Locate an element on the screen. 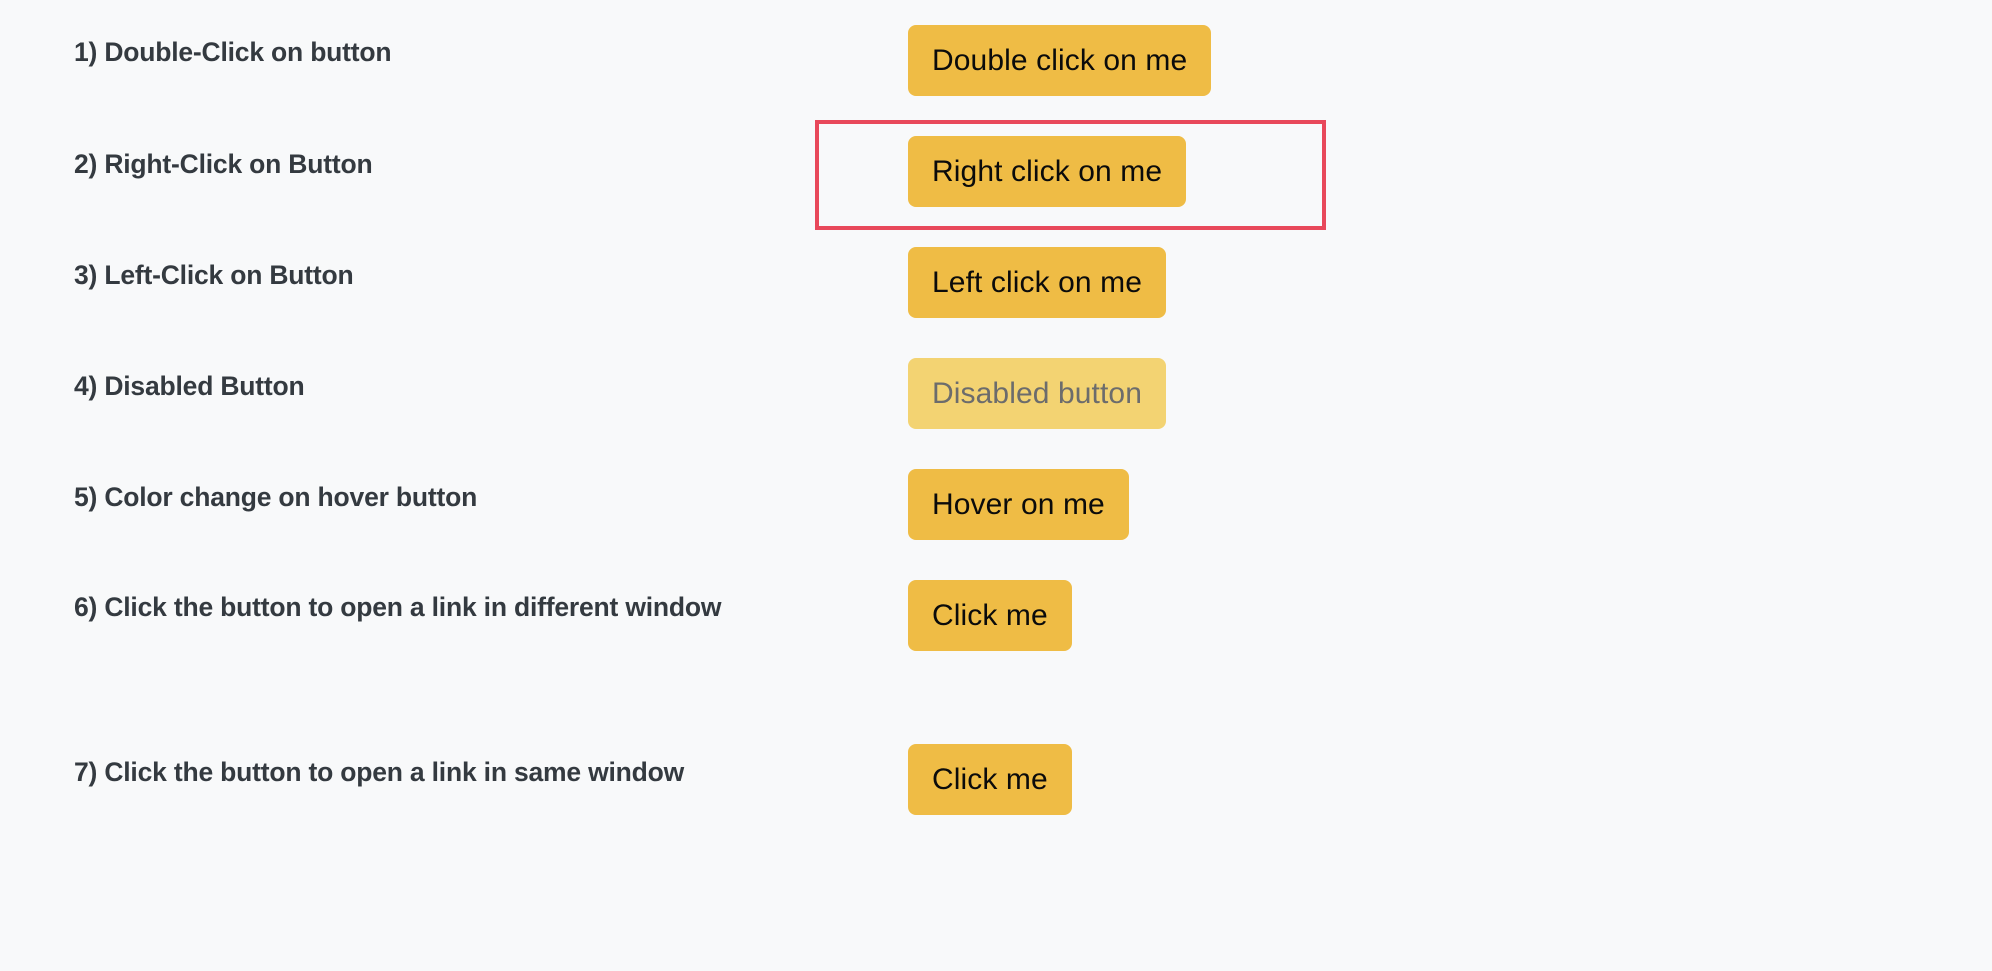 Image resolution: width=1992 pixels, height=971 pixels. open-link-new-window-button: Click me is located at coordinates (990, 615).